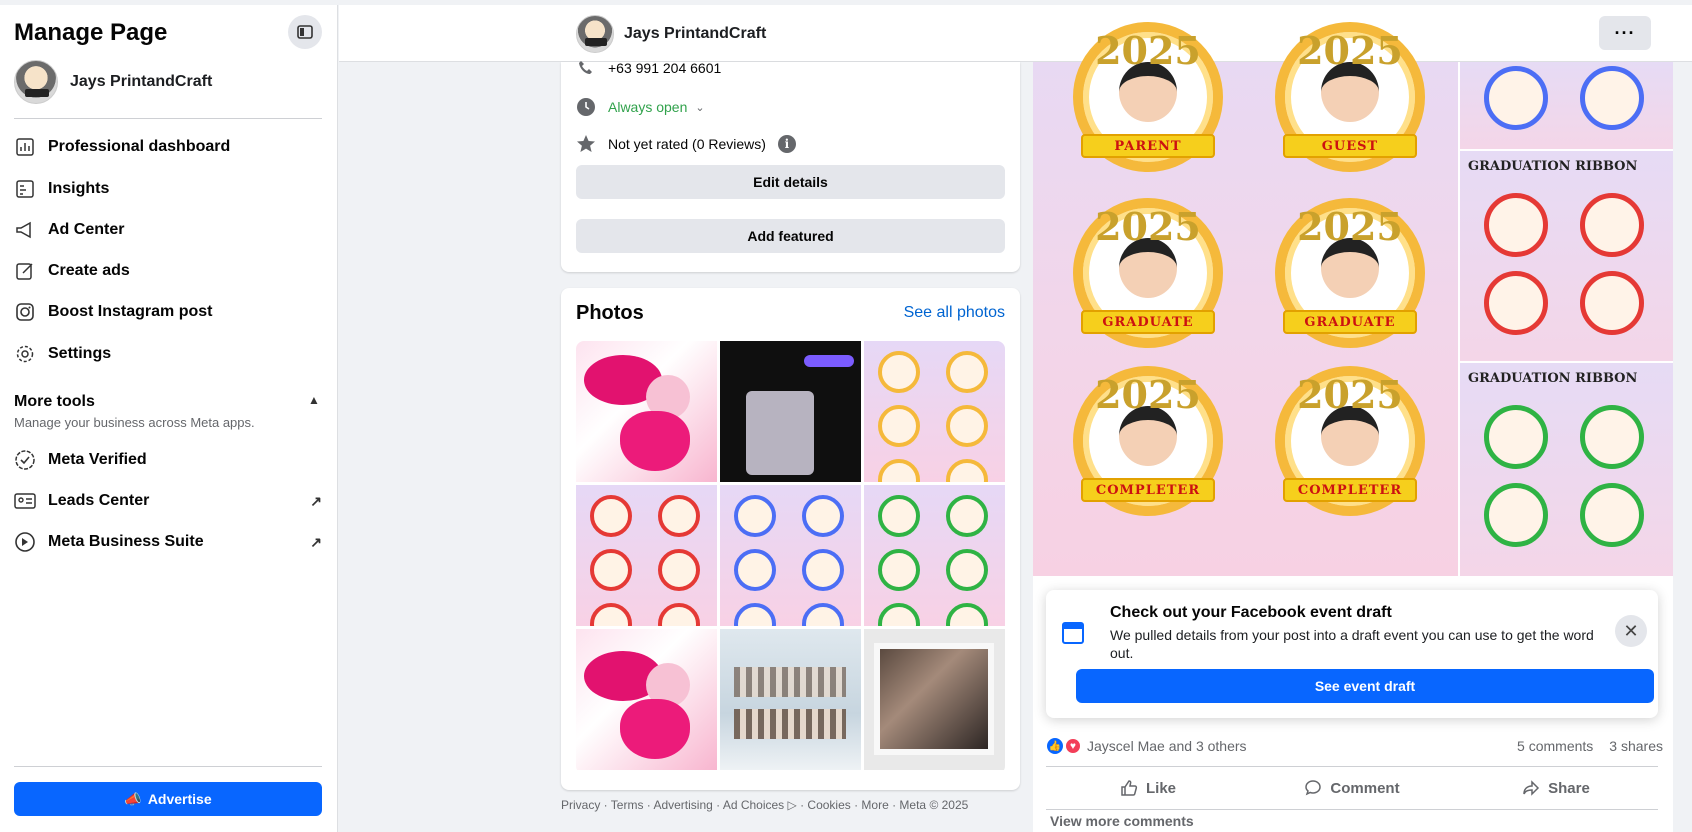 The image size is (1692, 832). What do you see at coordinates (1365, 686) in the screenshot?
I see `see-event-draft-button: See event draft` at bounding box center [1365, 686].